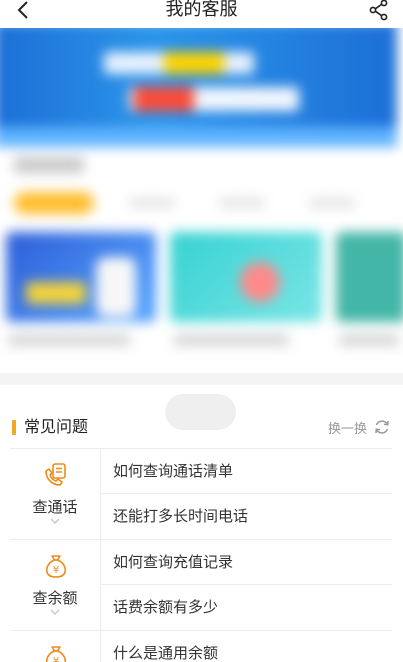 The width and height of the screenshot is (403, 662). I want to click on category-label: 查余额, so click(55, 598).